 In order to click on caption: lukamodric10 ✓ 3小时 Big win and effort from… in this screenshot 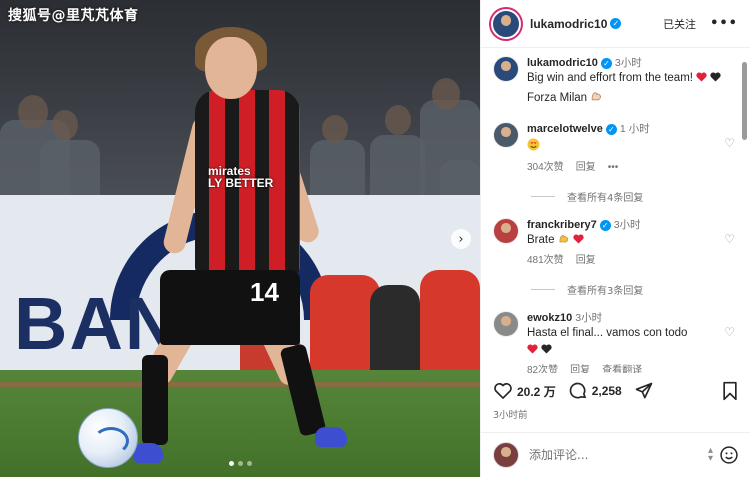, I will do `click(615, 81)`.